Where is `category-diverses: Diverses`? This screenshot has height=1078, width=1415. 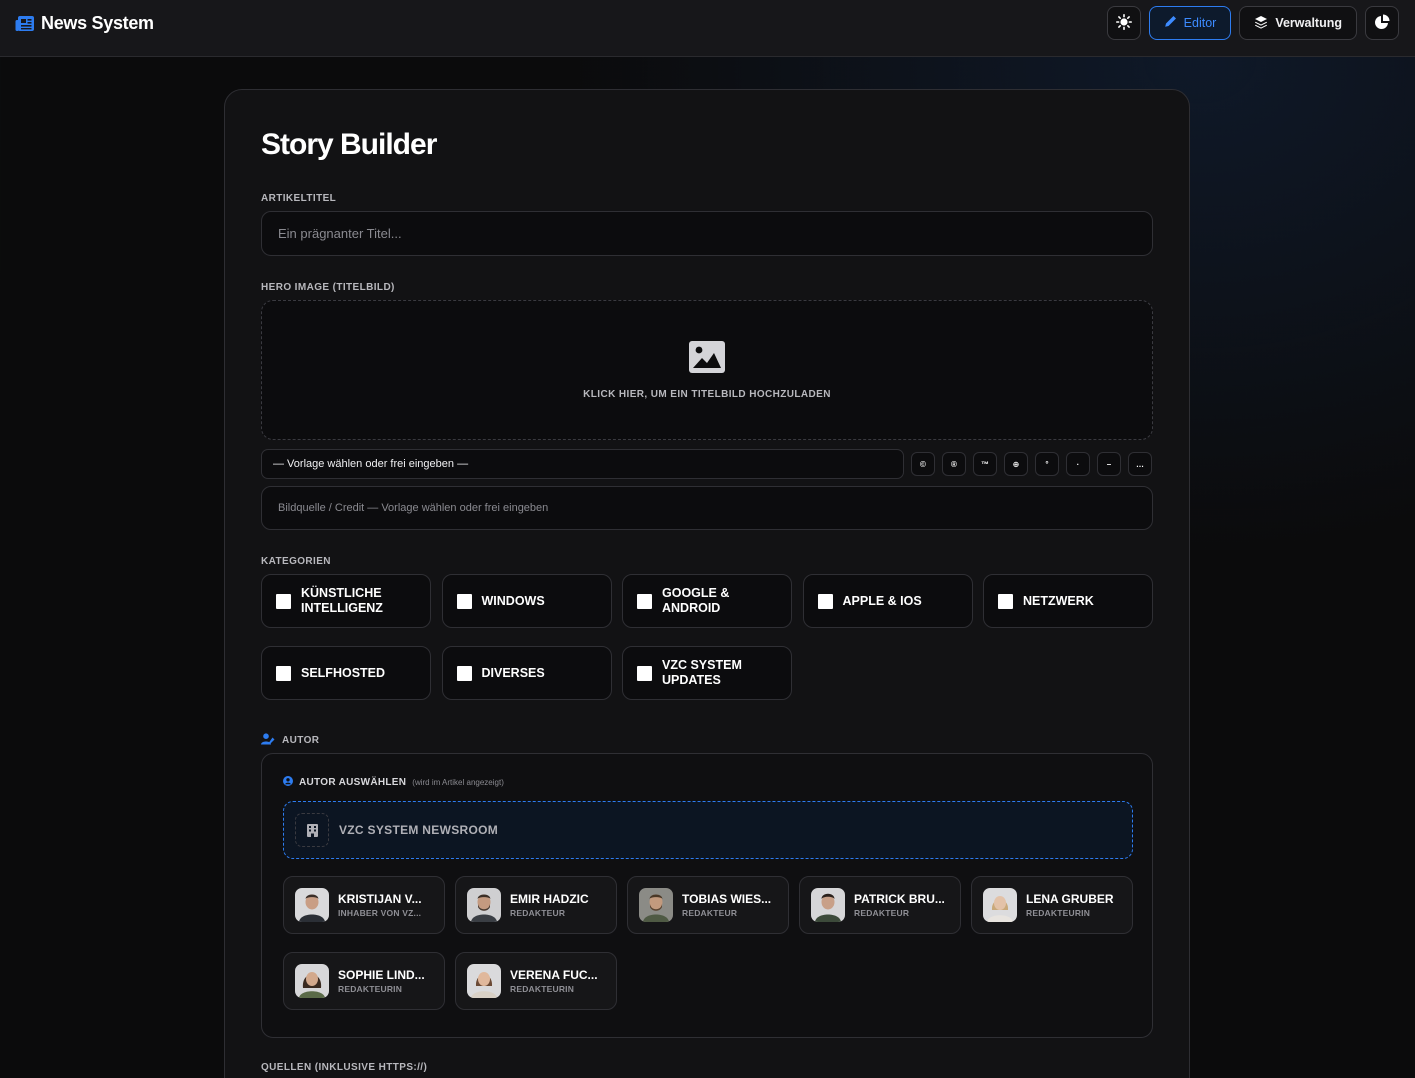
category-diverses: Diverses is located at coordinates (526, 673).